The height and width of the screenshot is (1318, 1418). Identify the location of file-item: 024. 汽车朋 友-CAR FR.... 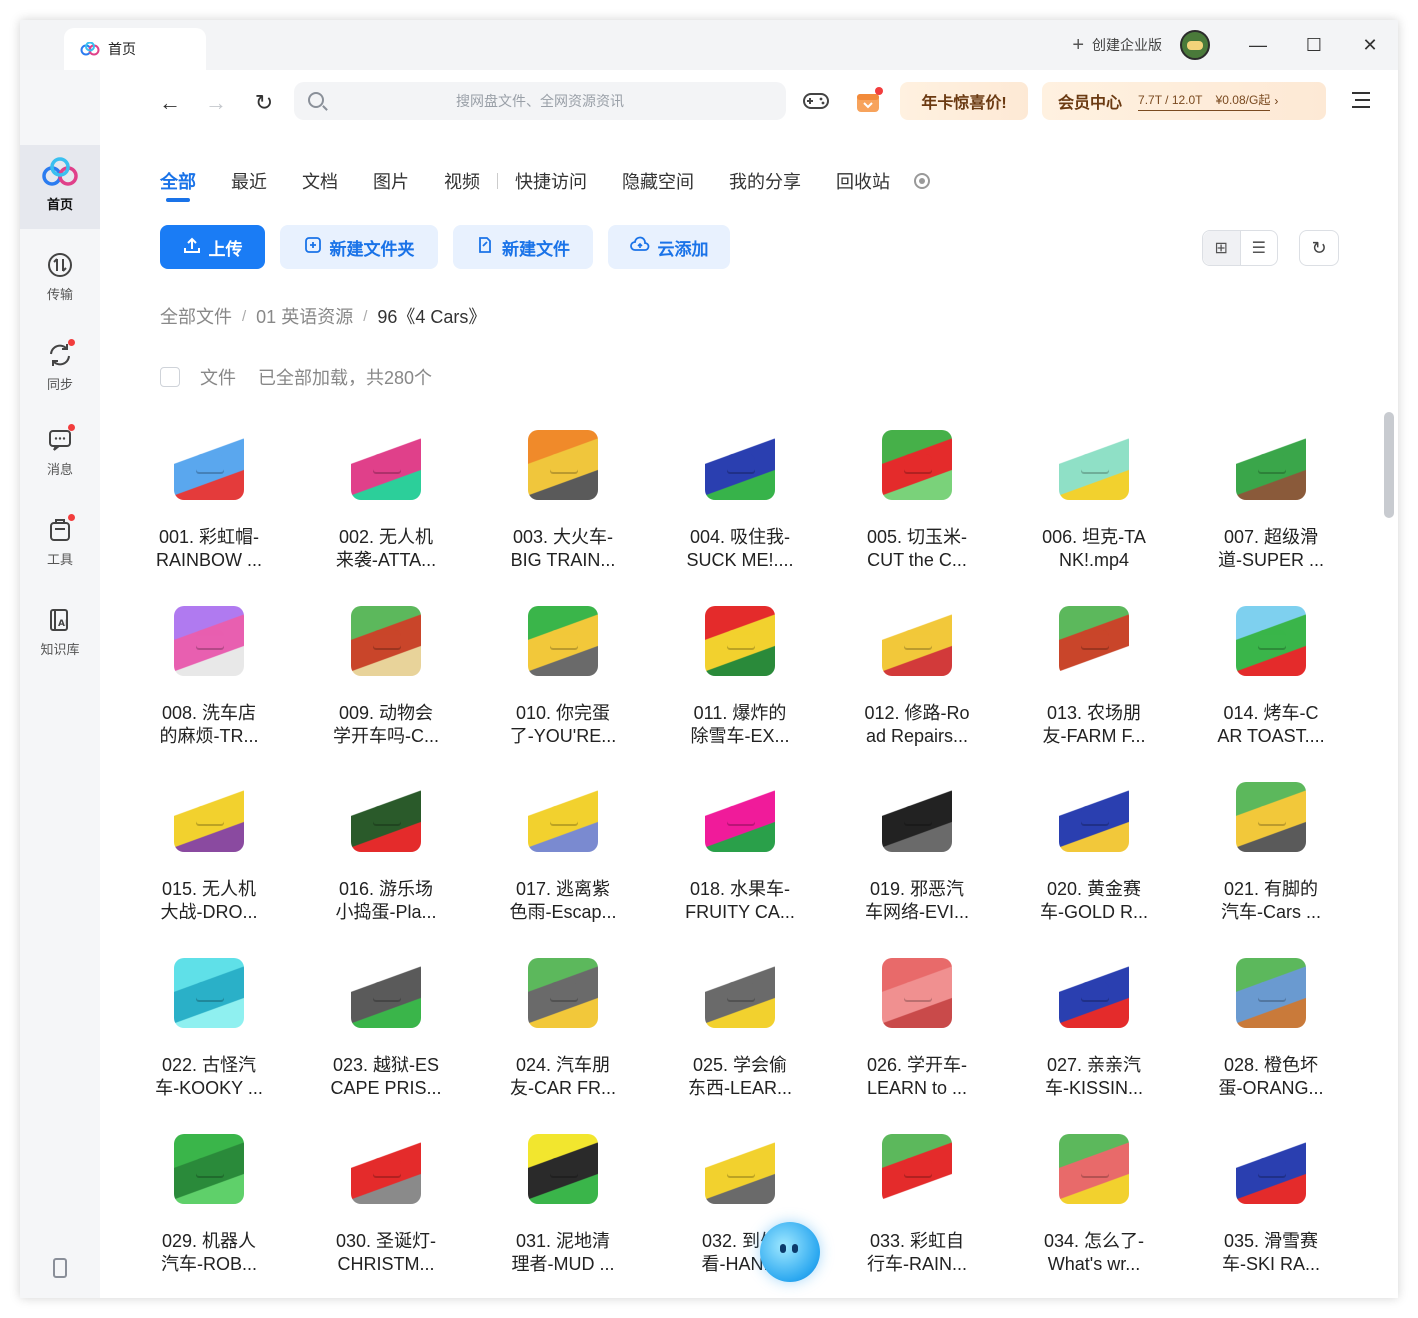
(563, 1037).